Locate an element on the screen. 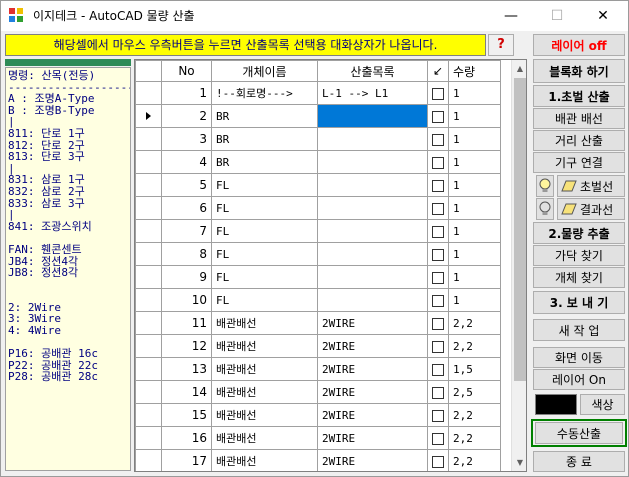 This screenshot has height=477, width=629. cell-object-name: BR is located at coordinates (264, 116).